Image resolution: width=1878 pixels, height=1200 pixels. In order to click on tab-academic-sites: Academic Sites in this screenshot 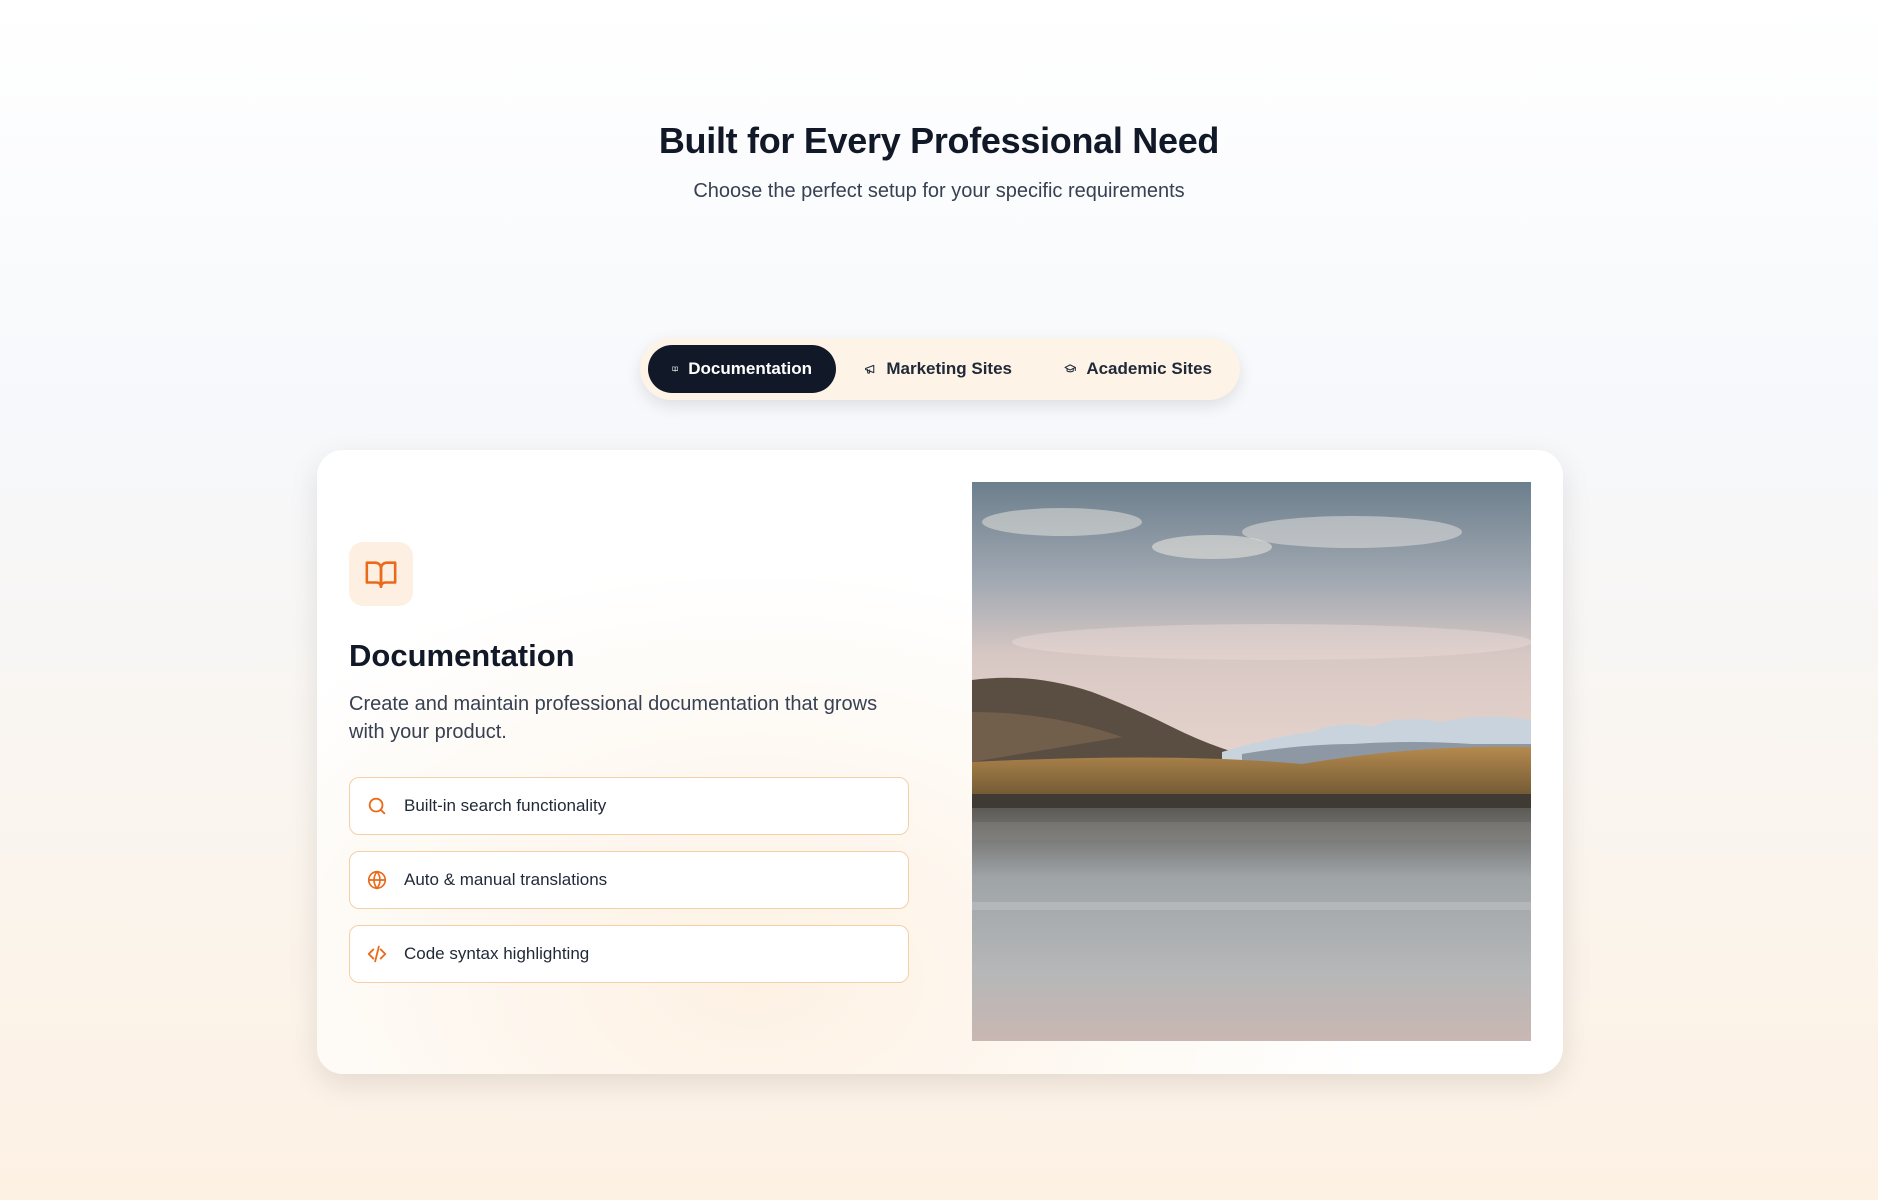, I will do `click(1138, 369)`.